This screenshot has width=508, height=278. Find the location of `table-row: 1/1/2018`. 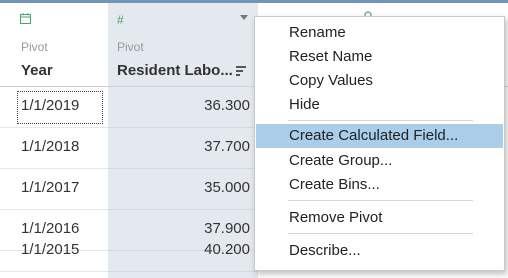

table-row: 1/1/2018 is located at coordinates (54, 148).